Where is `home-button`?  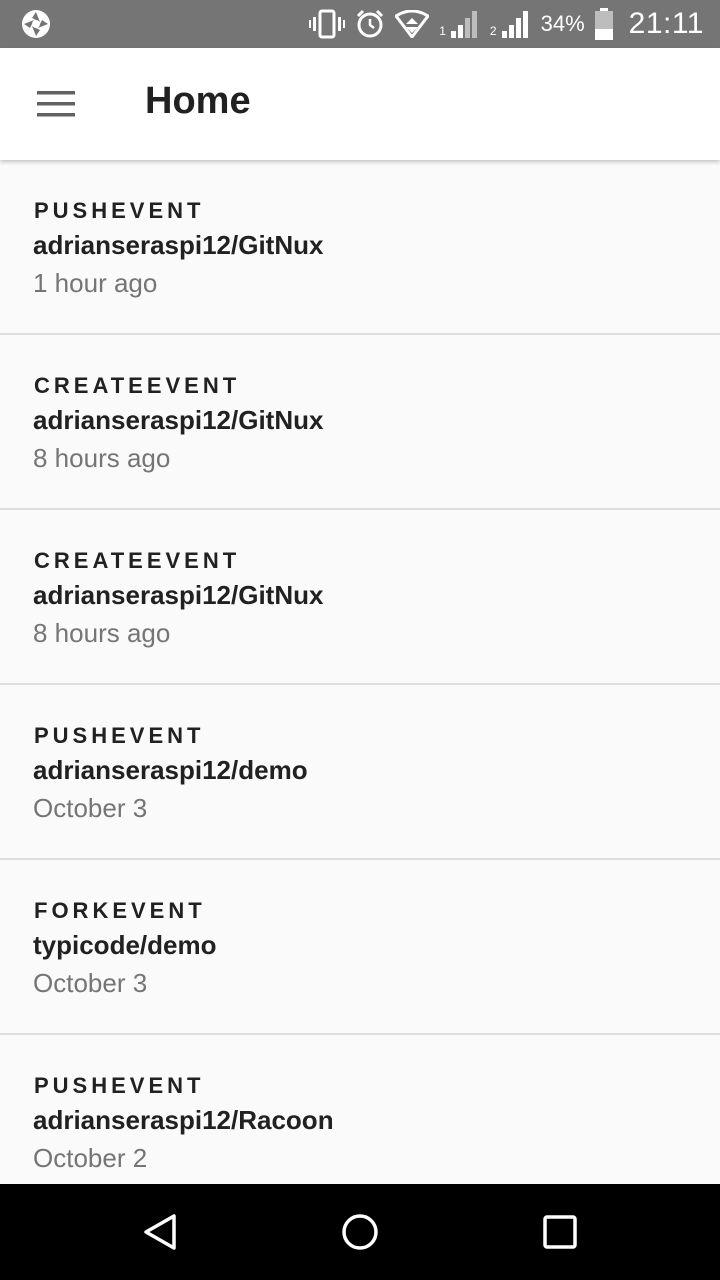 home-button is located at coordinates (360, 1232).